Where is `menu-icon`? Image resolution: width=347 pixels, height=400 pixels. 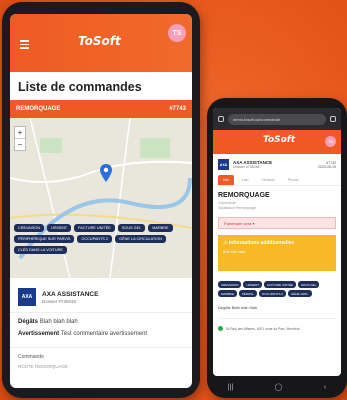
menu-icon is located at coordinates (24, 44).